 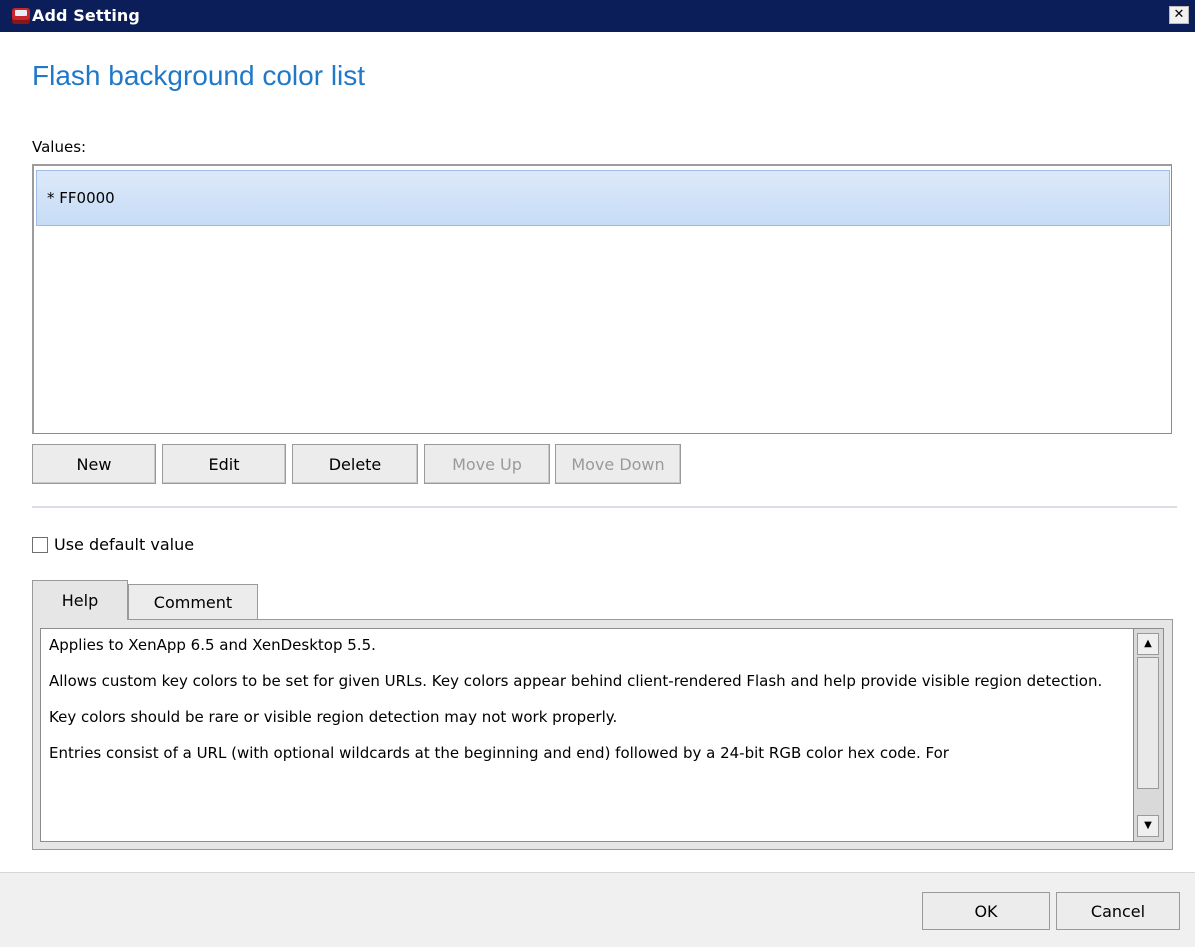 What do you see at coordinates (355, 464) in the screenshot?
I see `delete-button: Delete` at bounding box center [355, 464].